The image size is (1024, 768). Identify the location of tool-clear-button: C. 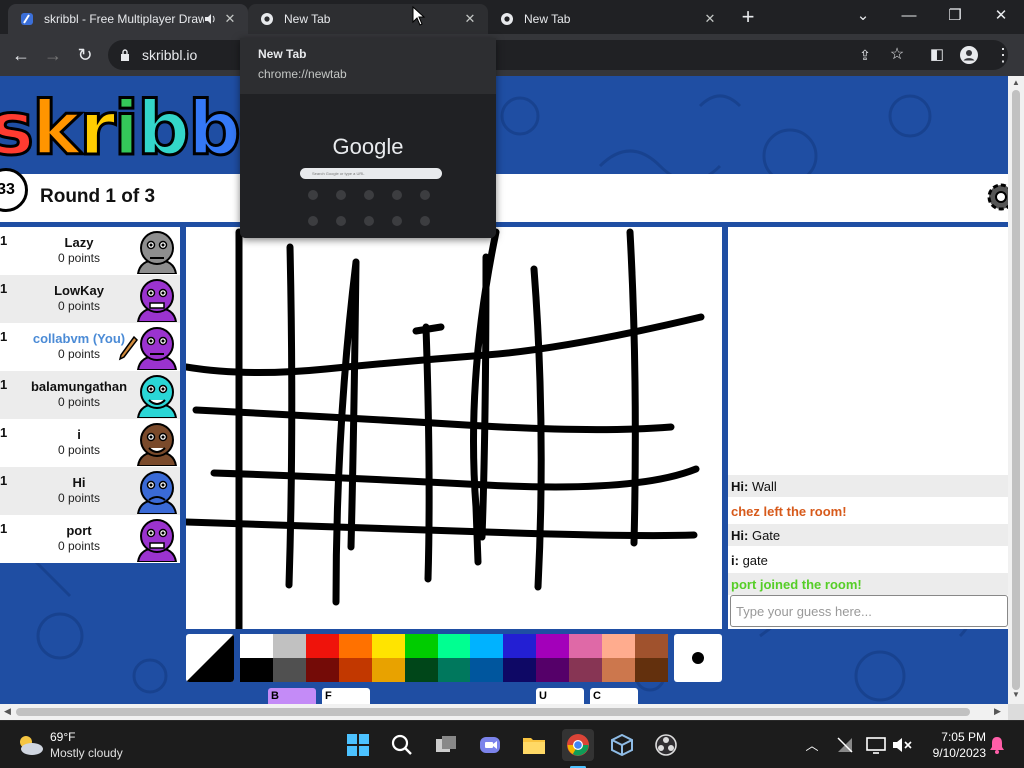
(614, 696).